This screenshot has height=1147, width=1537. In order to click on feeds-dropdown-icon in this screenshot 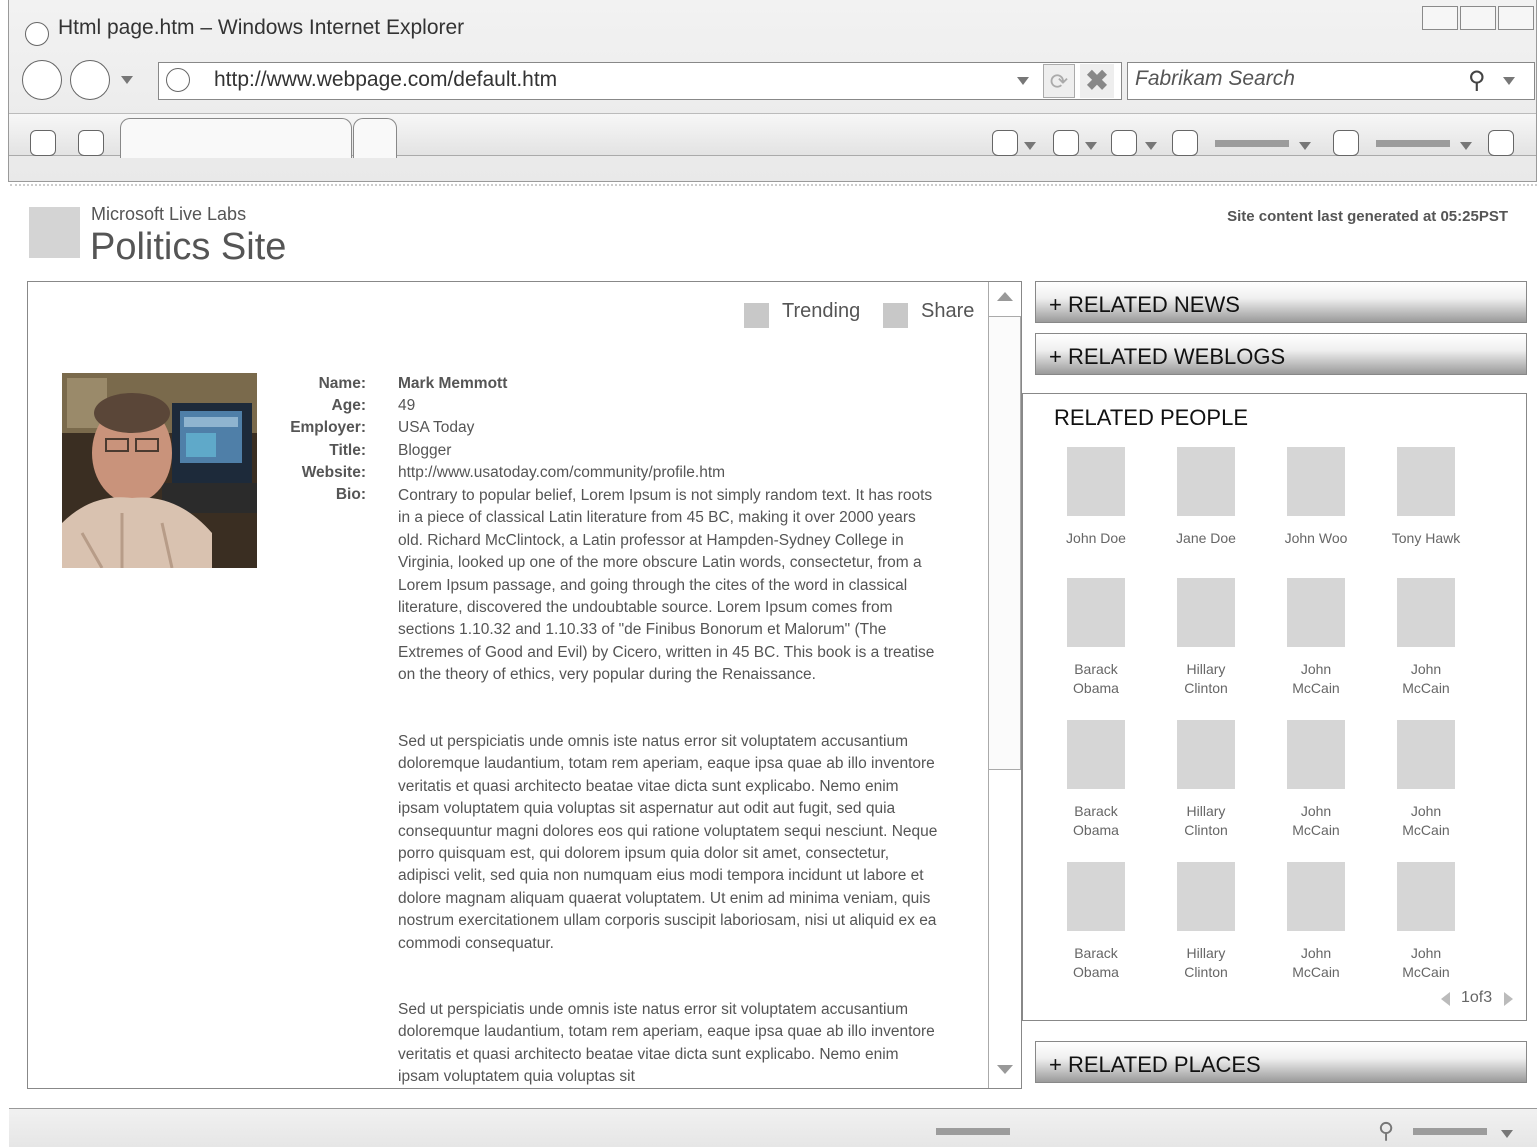, I will do `click(1091, 146)`.